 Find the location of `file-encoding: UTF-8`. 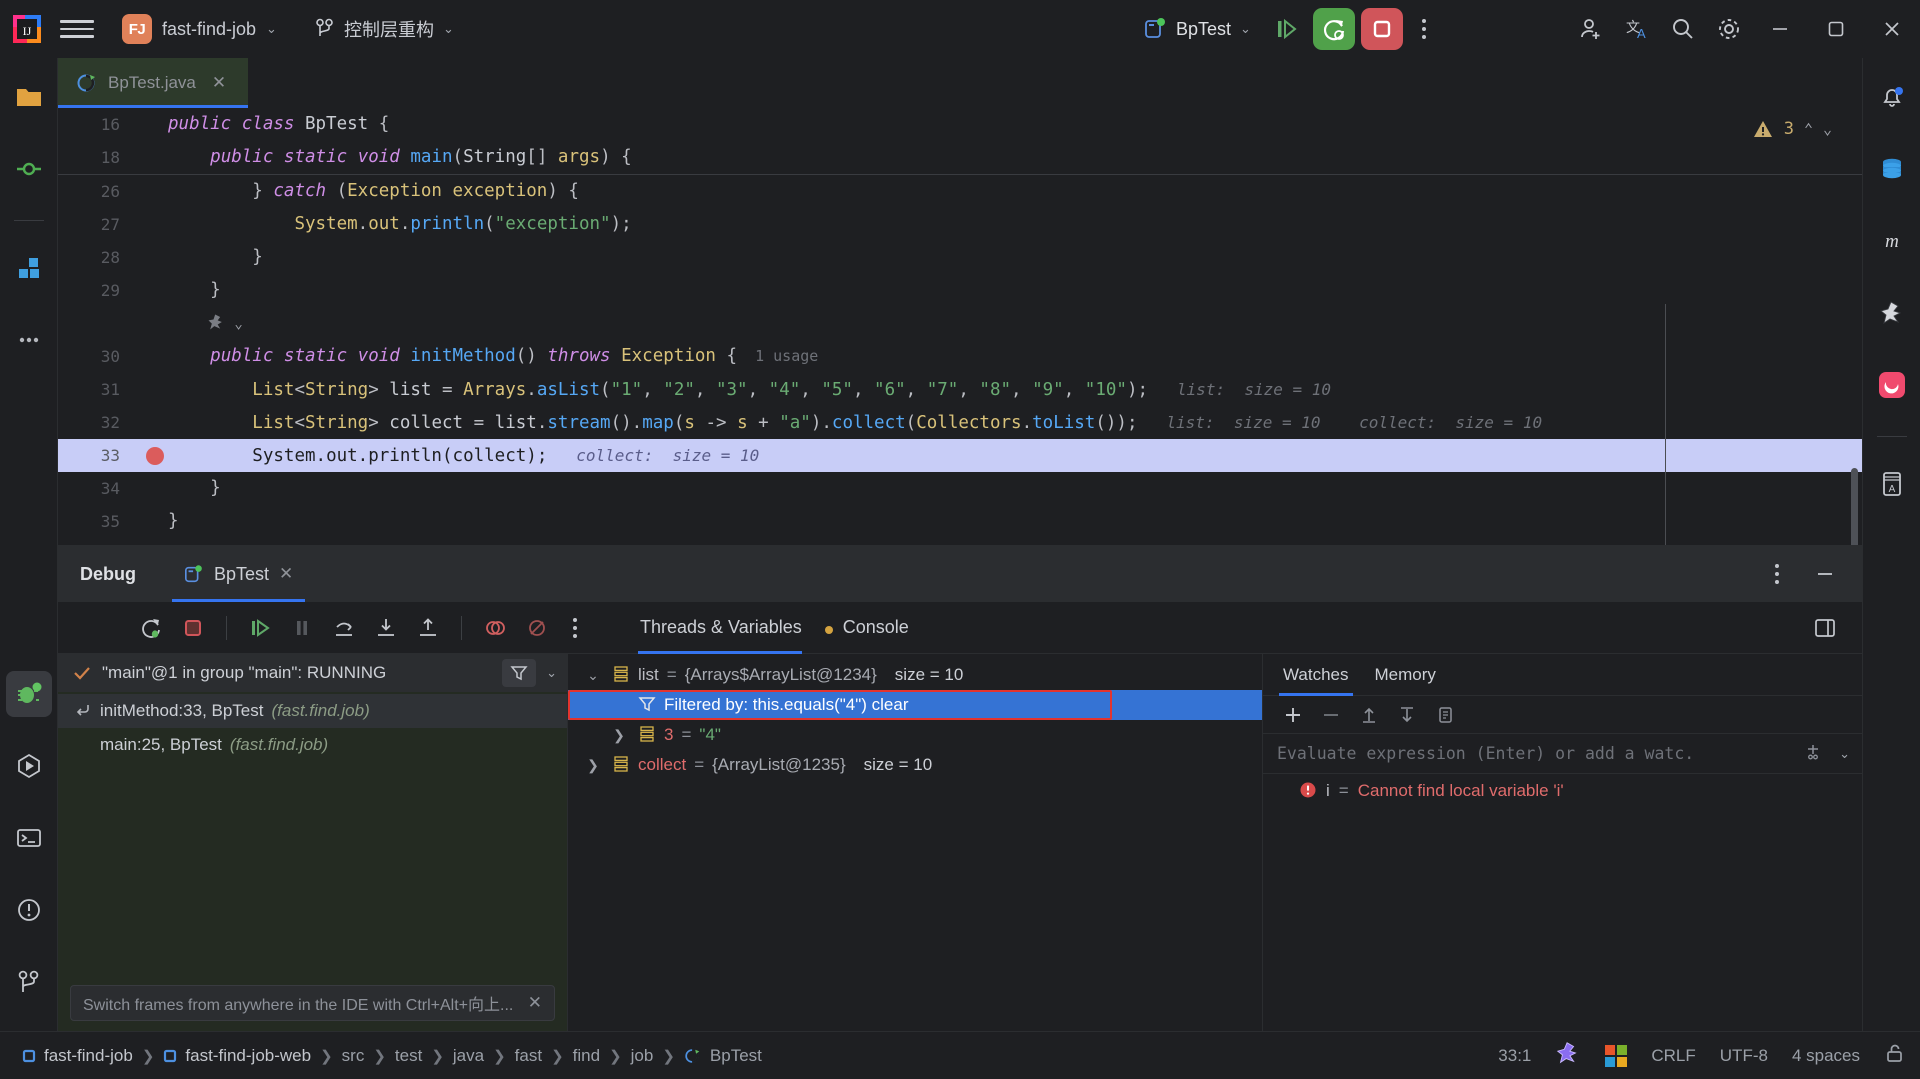

file-encoding: UTF-8 is located at coordinates (1744, 1056).